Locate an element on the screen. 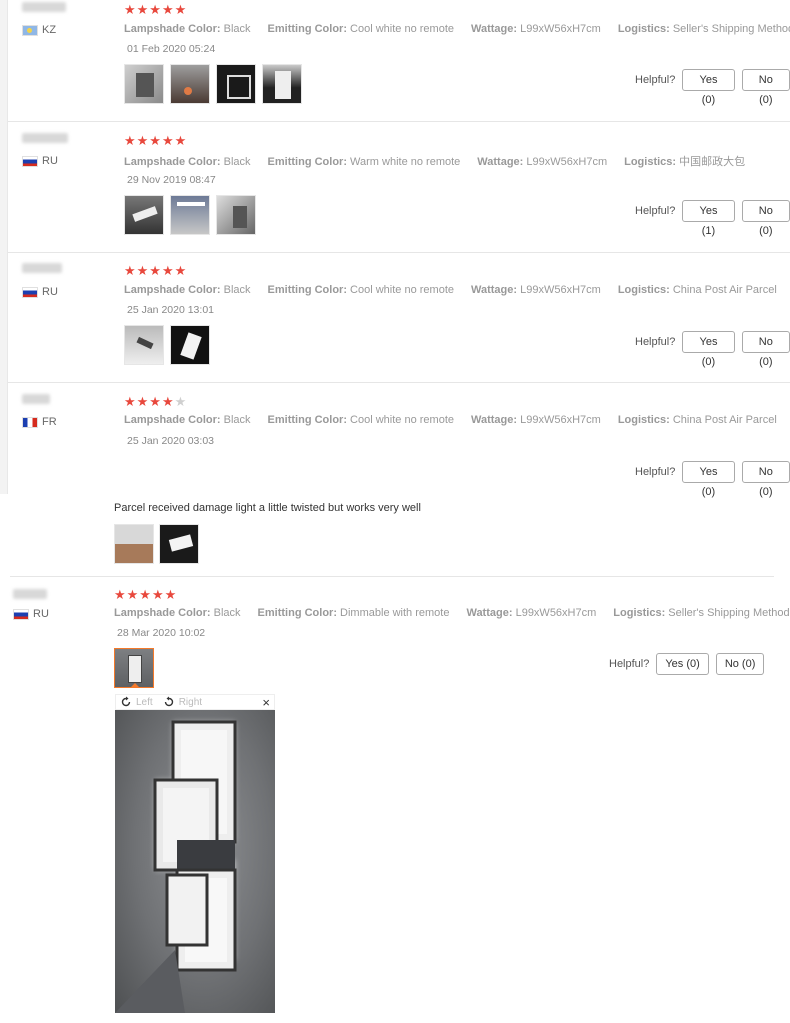  viewer-toolbar: Left Right × is located at coordinates (195, 702).